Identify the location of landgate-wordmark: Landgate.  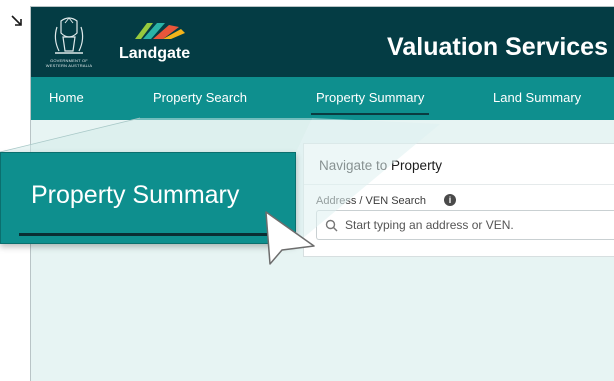
(155, 53).